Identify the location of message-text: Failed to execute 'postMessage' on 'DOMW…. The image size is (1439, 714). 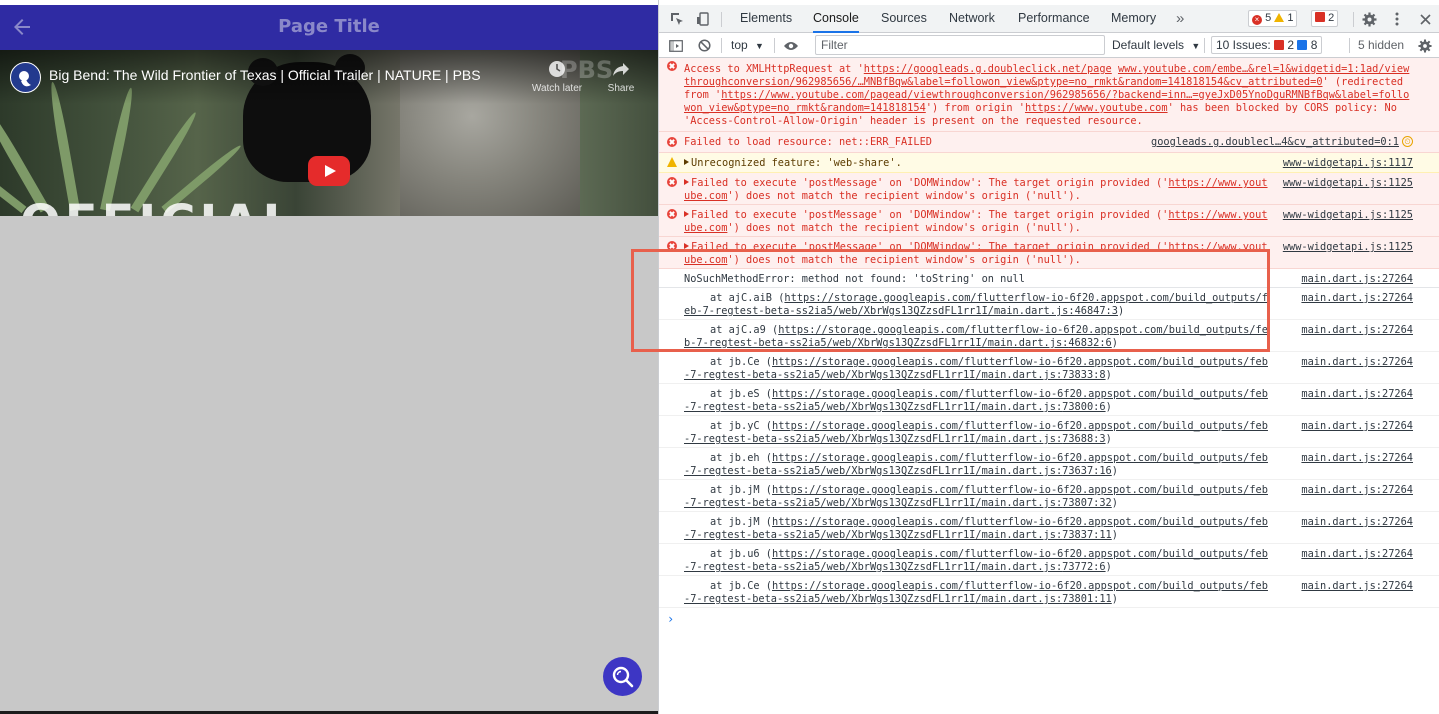
(977, 254).